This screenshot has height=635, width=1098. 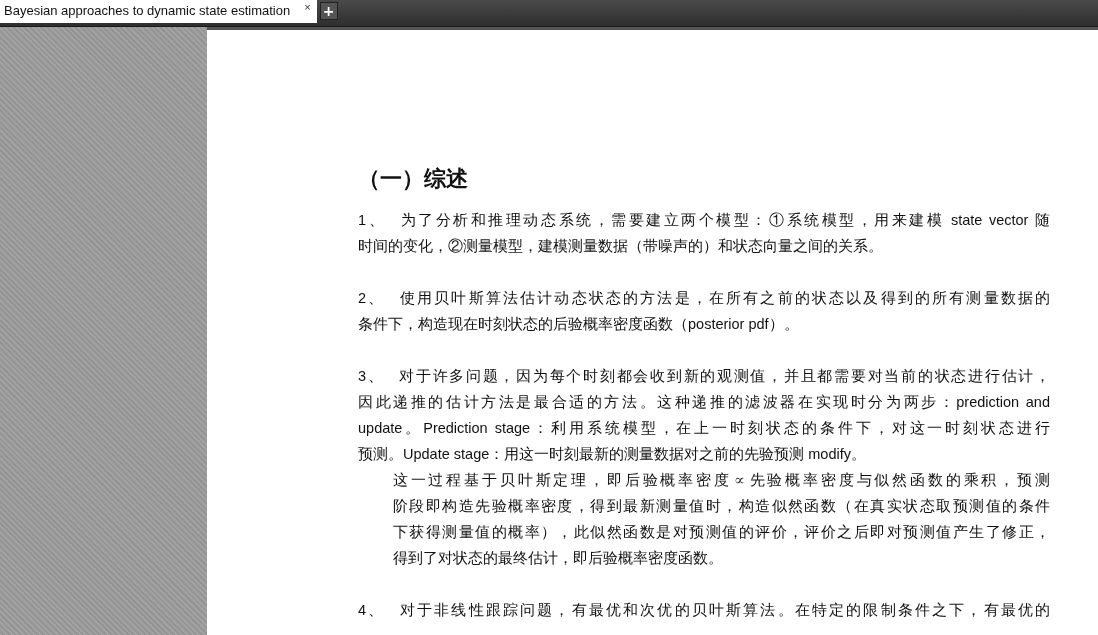 I want to click on document-tab: Bayesian approaches to dynamic state estimation ×, so click(x=158, y=11).